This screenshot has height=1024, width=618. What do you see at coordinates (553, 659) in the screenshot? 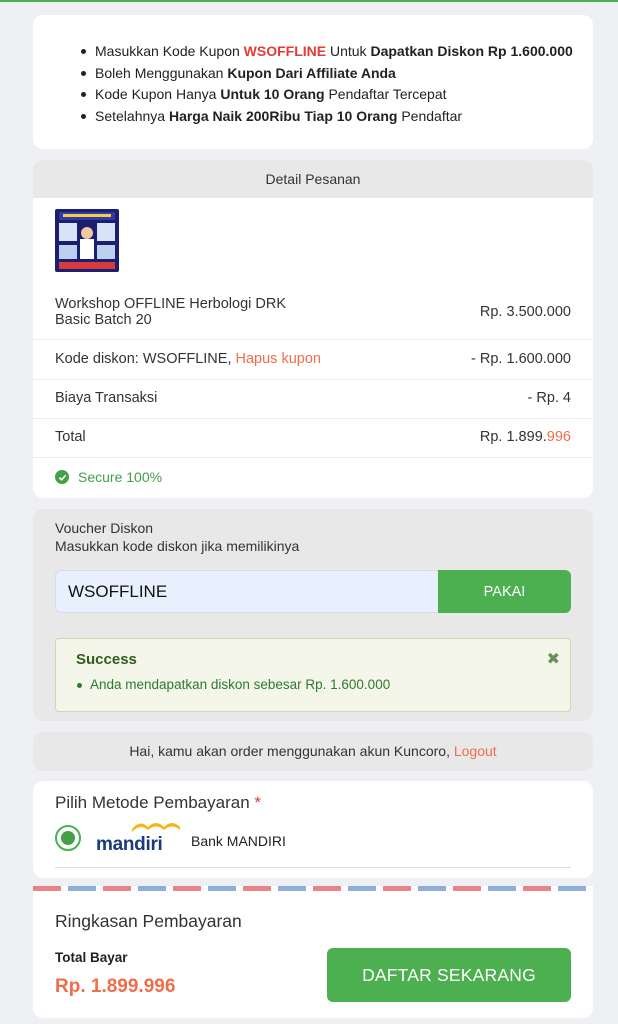
I see `close-icon: ✖` at bounding box center [553, 659].